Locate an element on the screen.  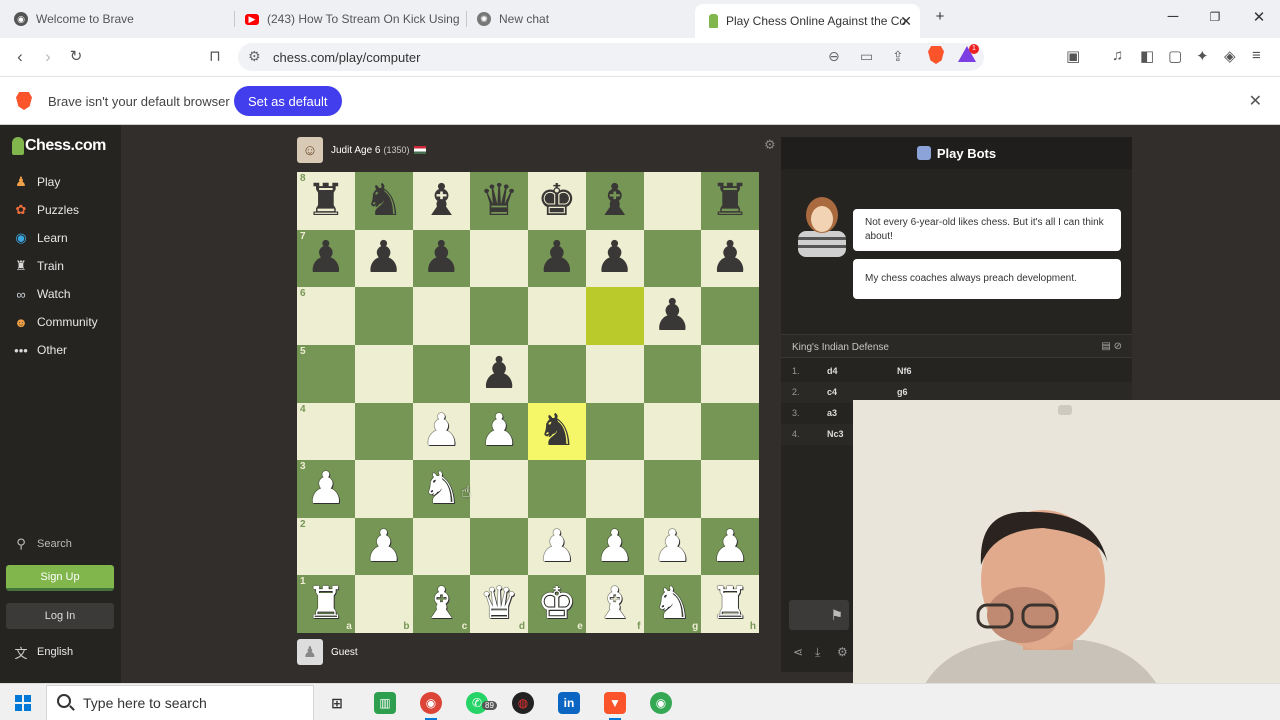
square-g6: ♟ is located at coordinates (672, 316).